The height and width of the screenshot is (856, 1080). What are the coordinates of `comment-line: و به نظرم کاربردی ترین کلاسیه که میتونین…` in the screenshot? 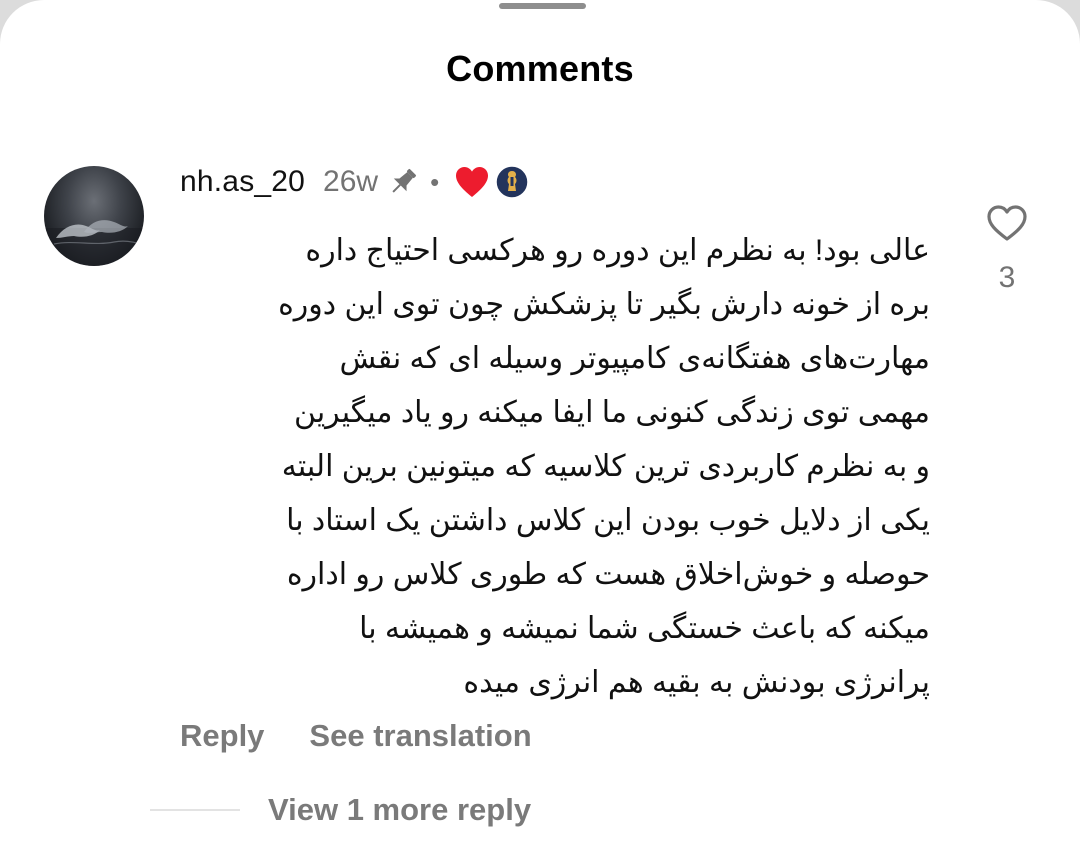 It's located at (605, 466).